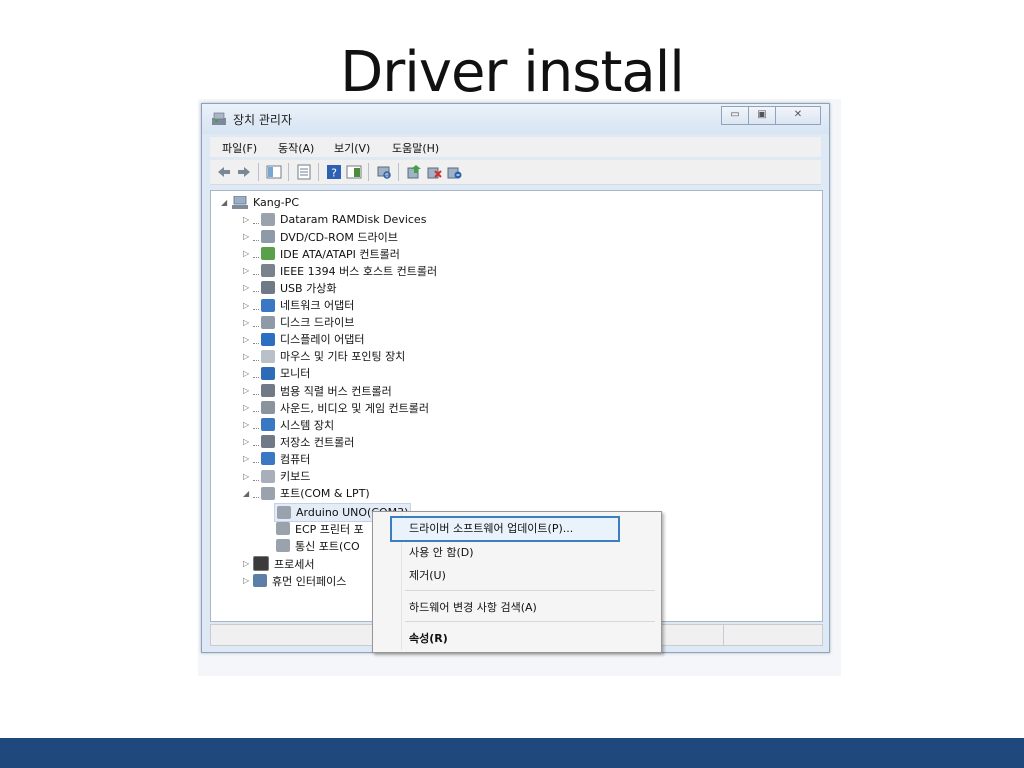  I want to click on sound-icon, so click(268, 408).